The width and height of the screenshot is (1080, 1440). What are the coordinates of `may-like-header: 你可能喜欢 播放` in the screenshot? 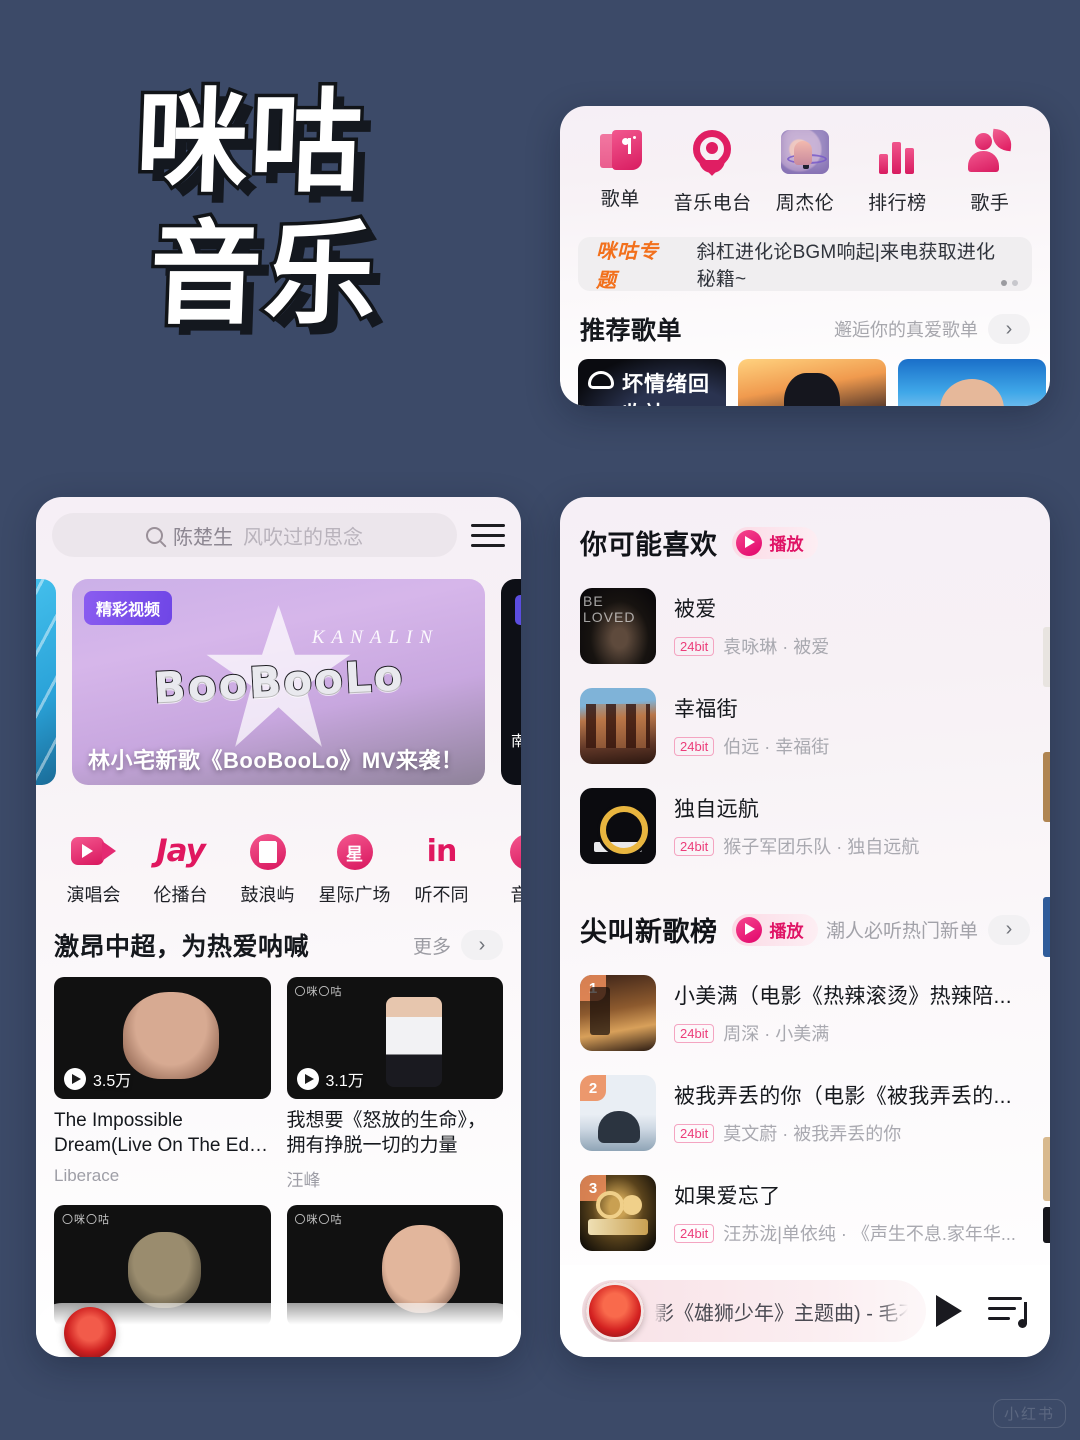 It's located at (805, 529).